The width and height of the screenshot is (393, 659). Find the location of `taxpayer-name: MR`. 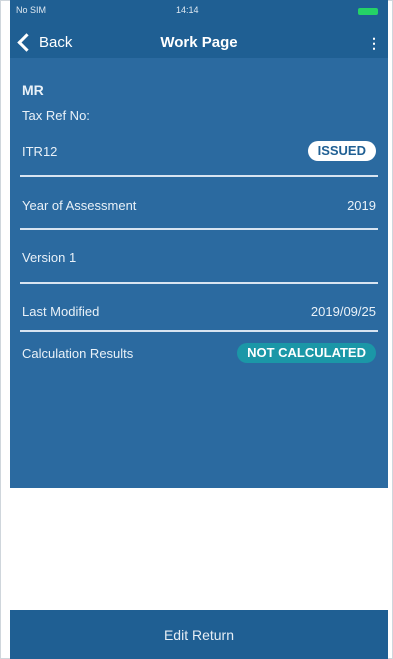

taxpayer-name: MR is located at coordinates (33, 90).